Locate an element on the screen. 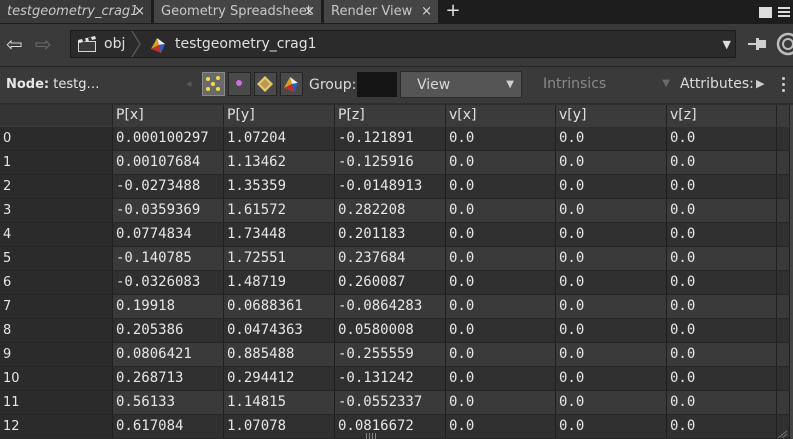 The image size is (793, 439). cell-point-index: 9 is located at coordinates (56, 354).